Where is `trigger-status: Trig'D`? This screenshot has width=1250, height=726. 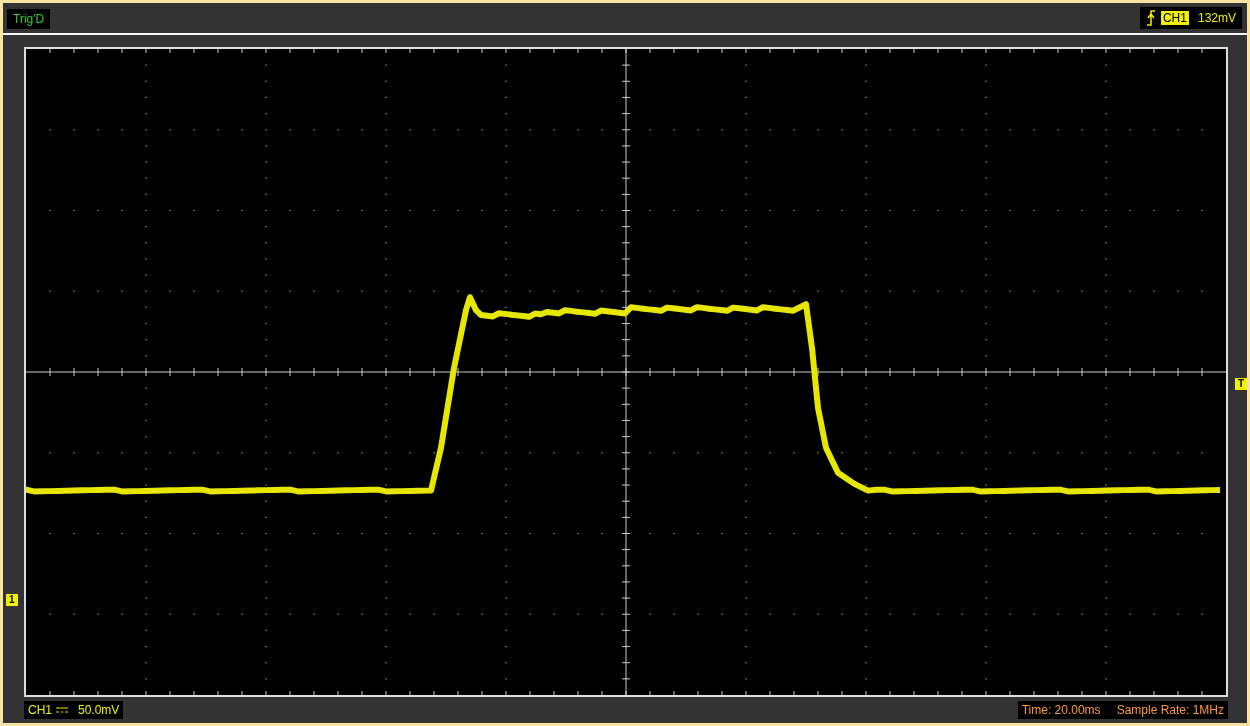
trigger-status: Trig'D is located at coordinates (29, 19).